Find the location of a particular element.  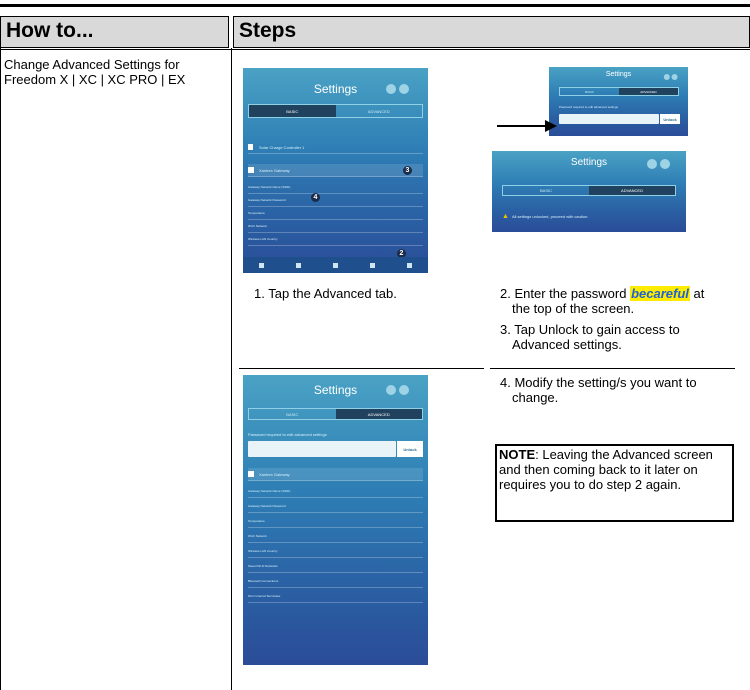

device-icon is located at coordinates (250, 147).